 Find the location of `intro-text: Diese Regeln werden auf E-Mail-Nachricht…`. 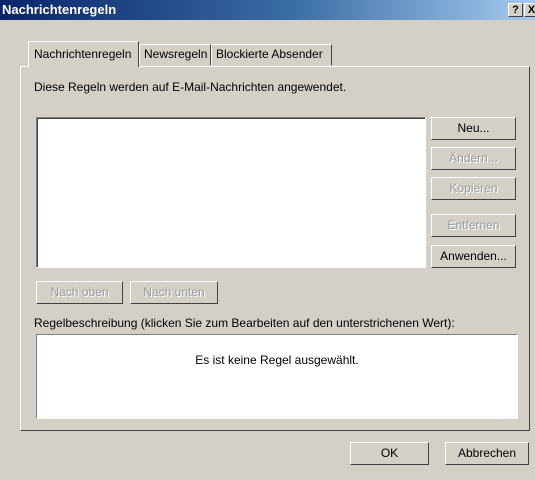

intro-text: Diese Regeln werden auf E-Mail-Nachricht… is located at coordinates (190, 87).